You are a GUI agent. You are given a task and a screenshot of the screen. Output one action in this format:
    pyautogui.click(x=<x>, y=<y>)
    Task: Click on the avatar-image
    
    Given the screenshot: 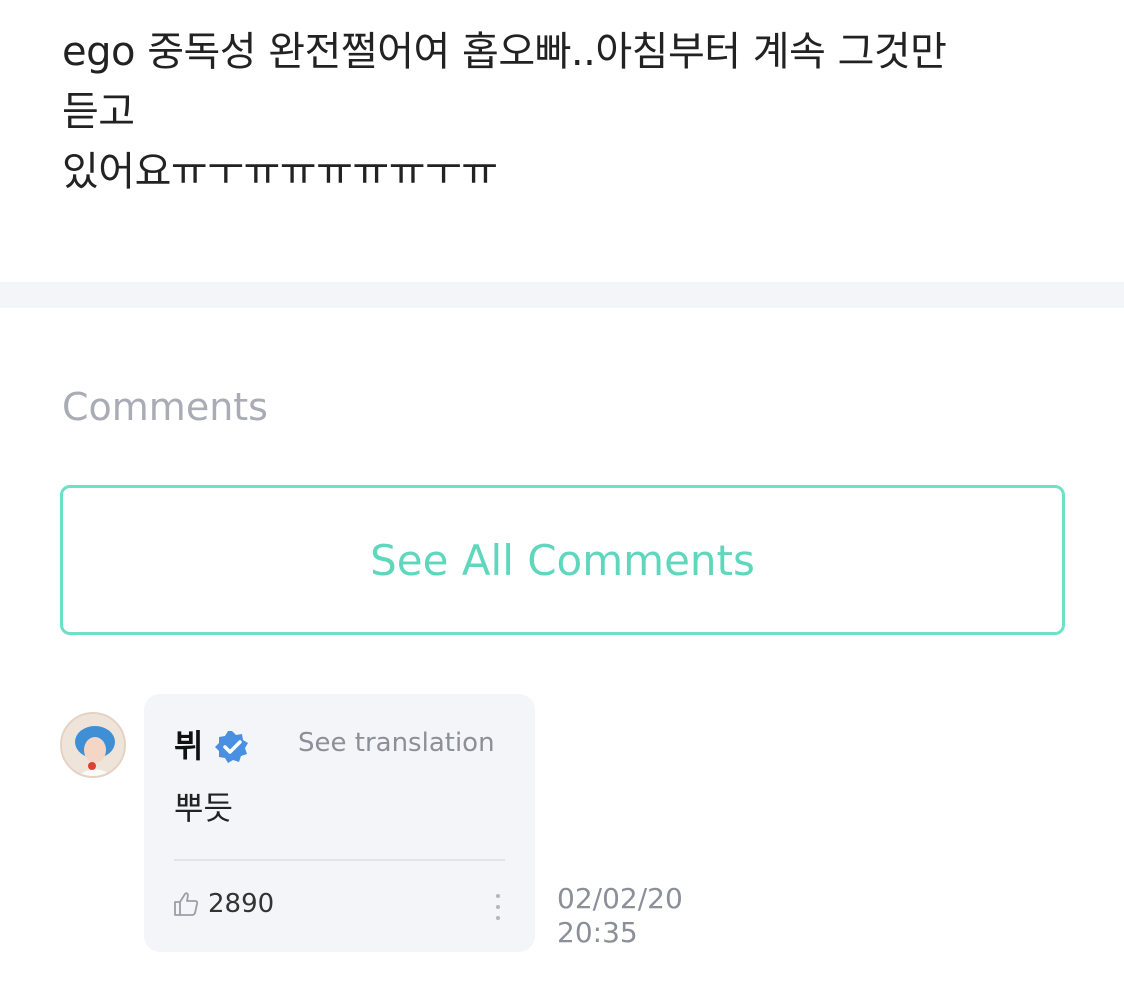 What is the action you would take?
    pyautogui.click(x=93, y=745)
    